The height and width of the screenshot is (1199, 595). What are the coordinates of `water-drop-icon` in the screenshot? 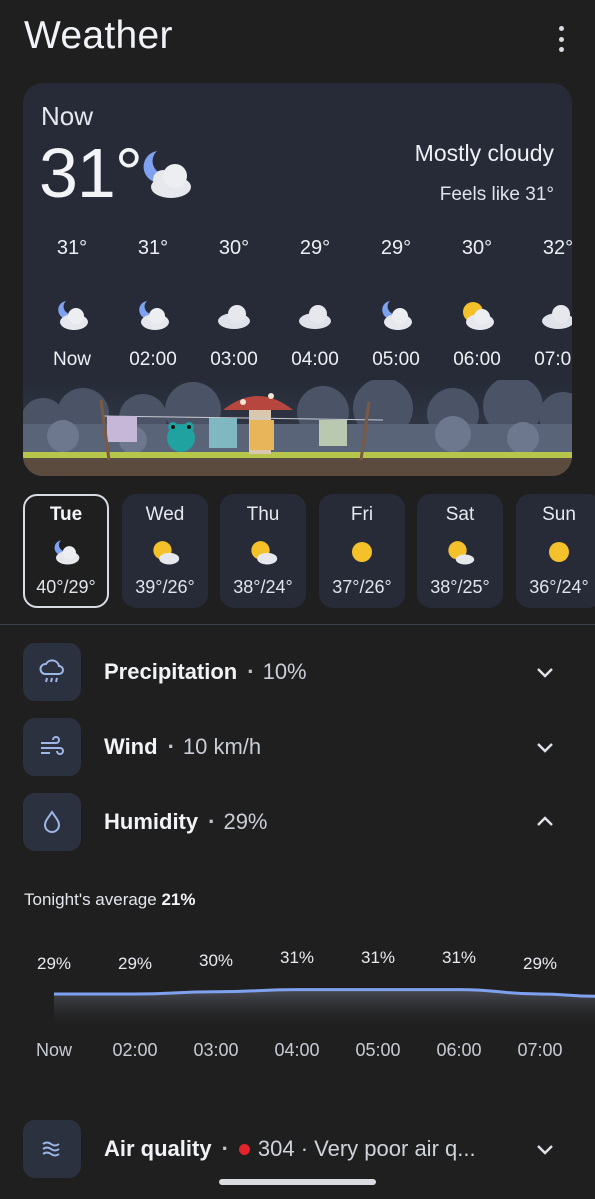 It's located at (52, 822).